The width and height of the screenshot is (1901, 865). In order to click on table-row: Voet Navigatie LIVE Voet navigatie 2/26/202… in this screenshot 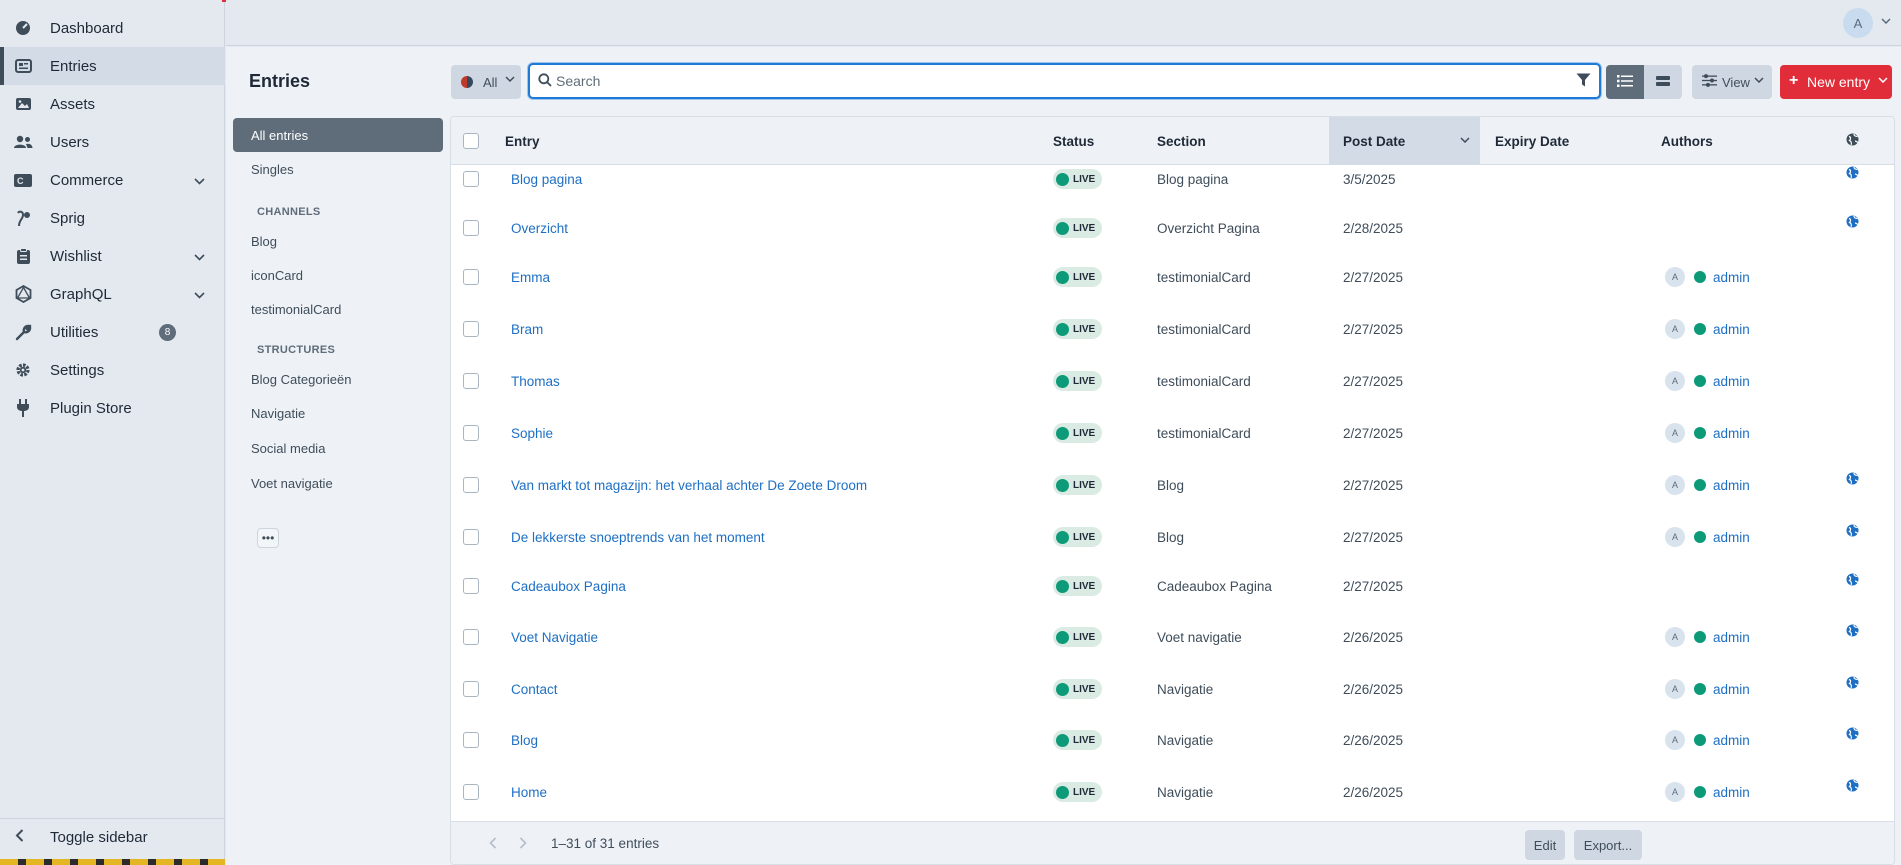, I will do `click(1172, 637)`.